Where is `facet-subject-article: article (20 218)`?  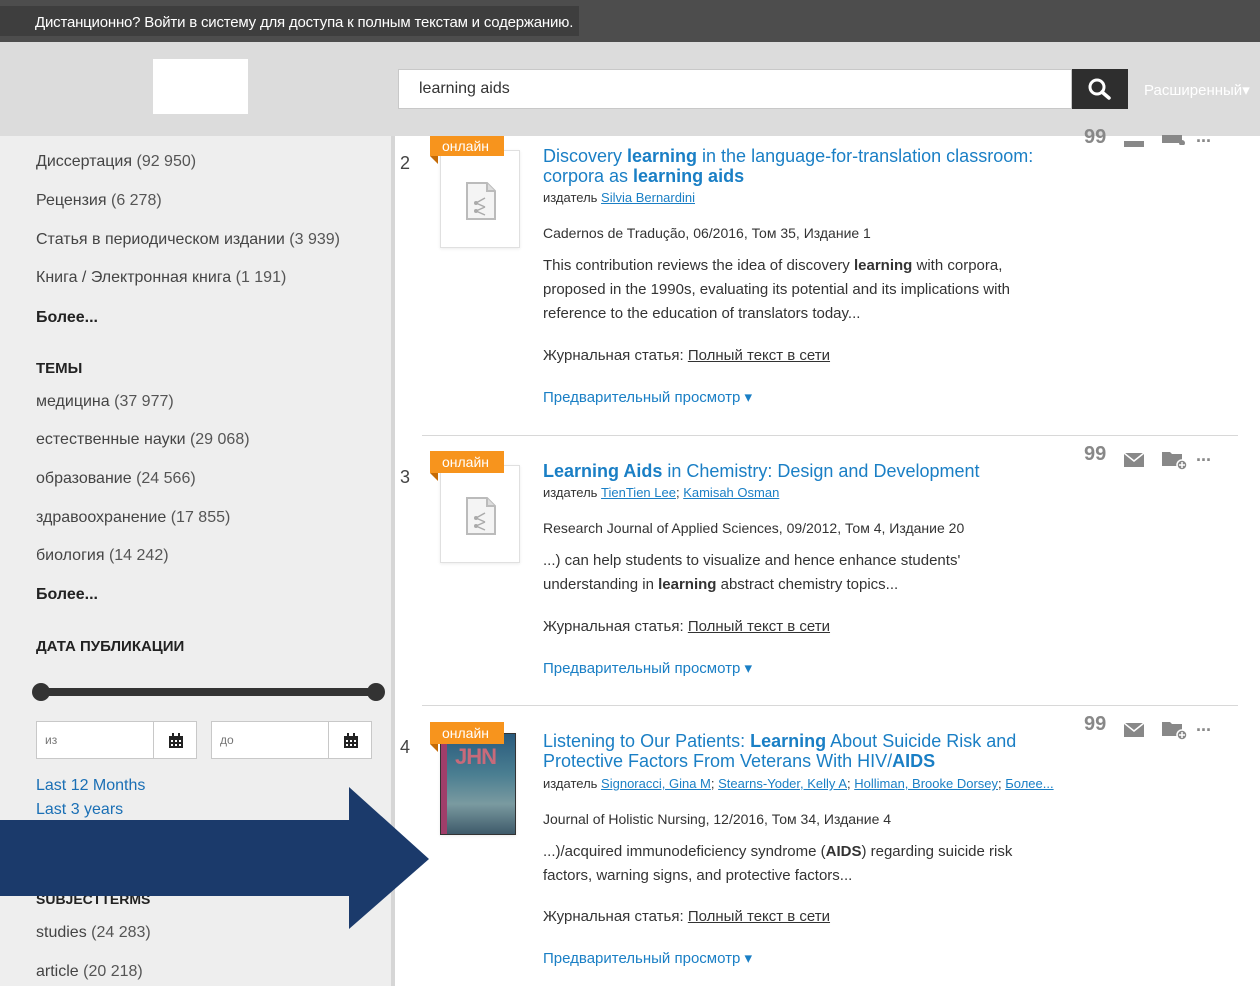
facet-subject-article: article (20 218) is located at coordinates (89, 972).